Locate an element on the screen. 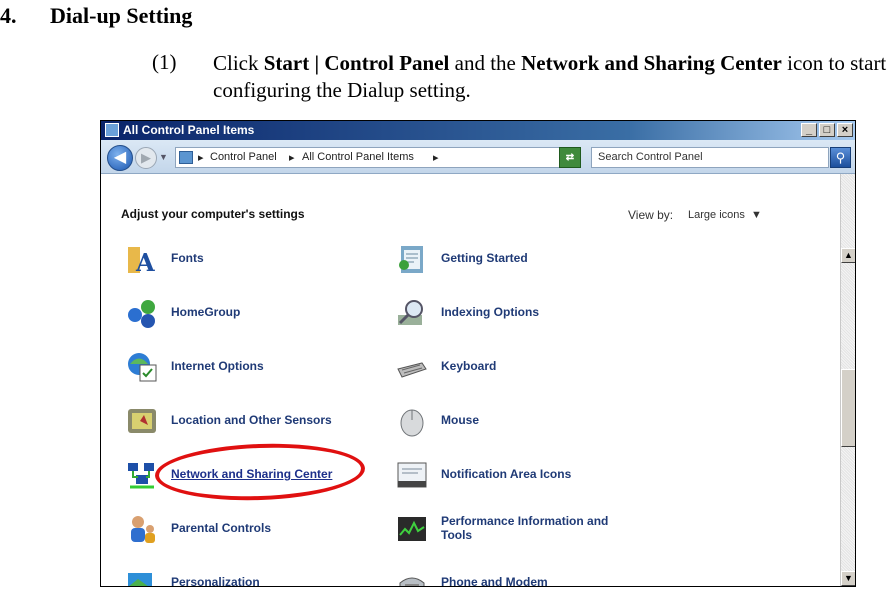  location-sensors-icon is located at coordinates (142, 421).